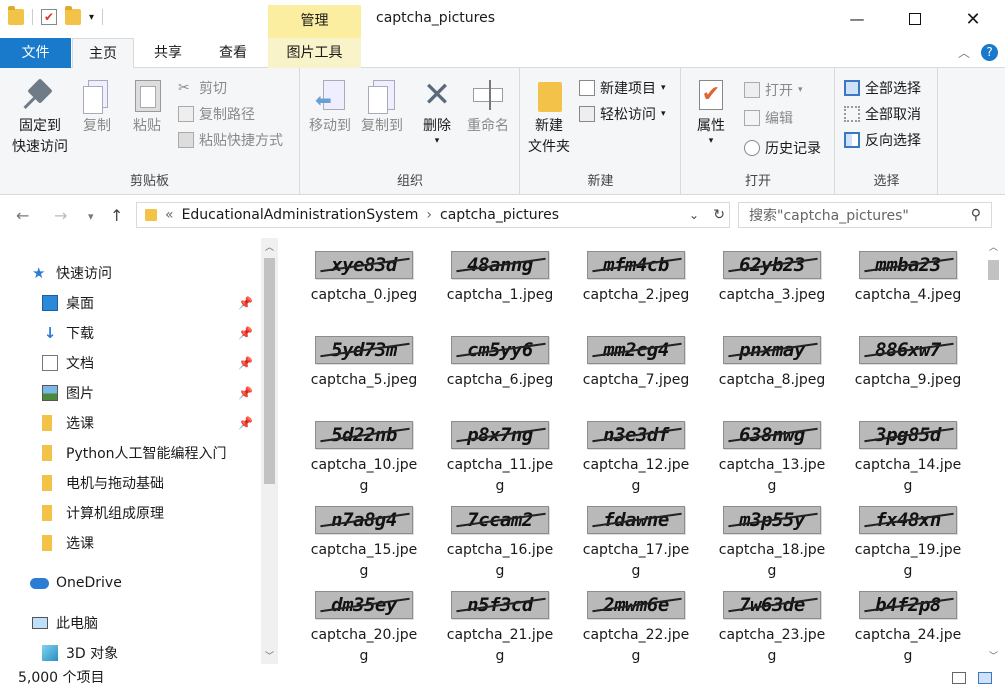 The height and width of the screenshot is (694, 1005). Describe the element at coordinates (636, 363) in the screenshot. I see `file-item: mm2cg4 captcha_7.jpeg` at that location.